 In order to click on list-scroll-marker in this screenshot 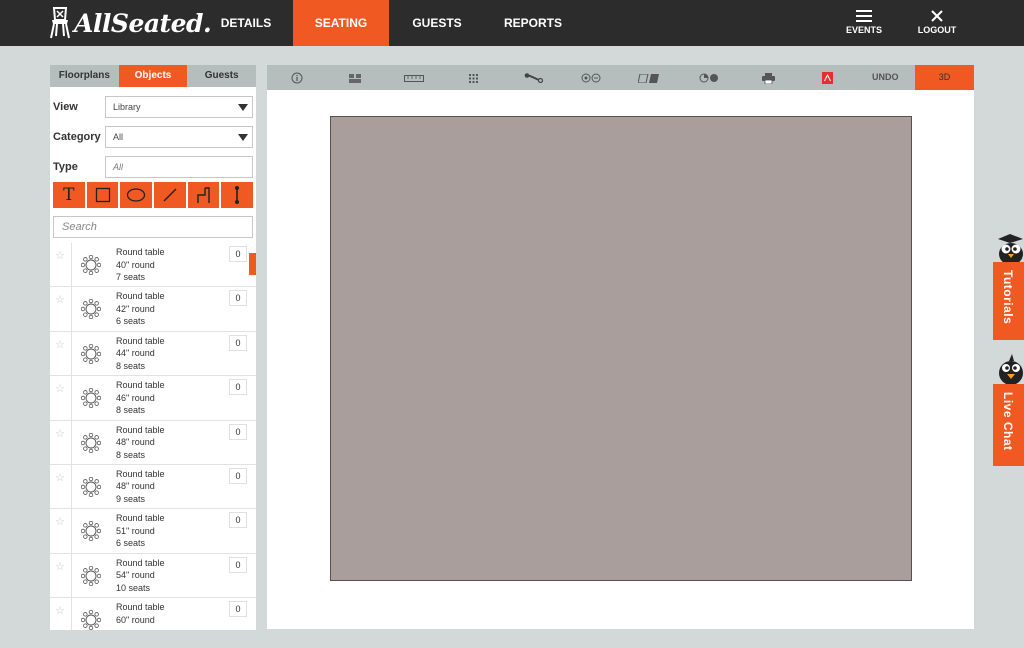, I will do `click(252, 264)`.